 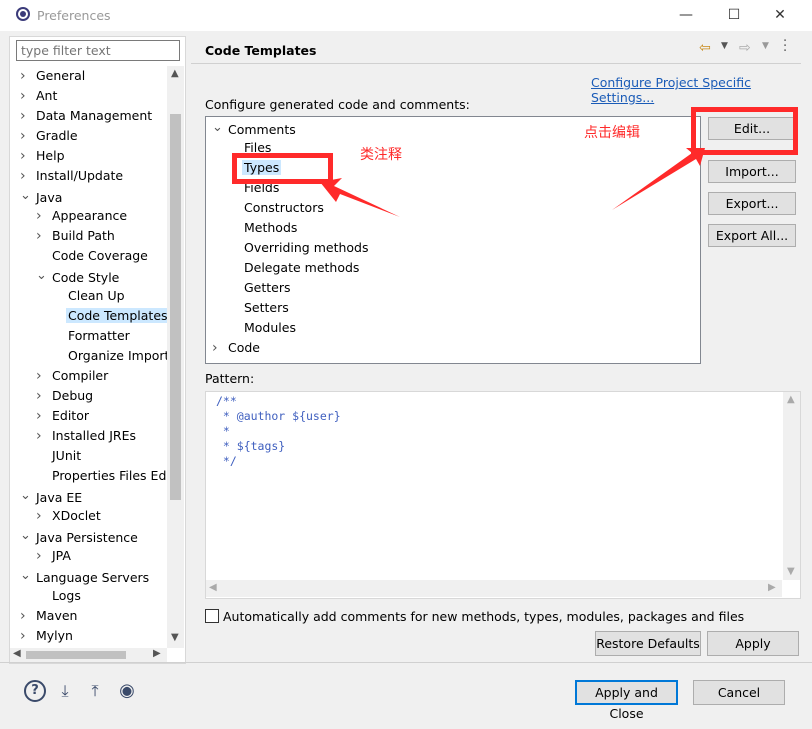 I want to click on arrow-to-types, so click(x=360, y=197).